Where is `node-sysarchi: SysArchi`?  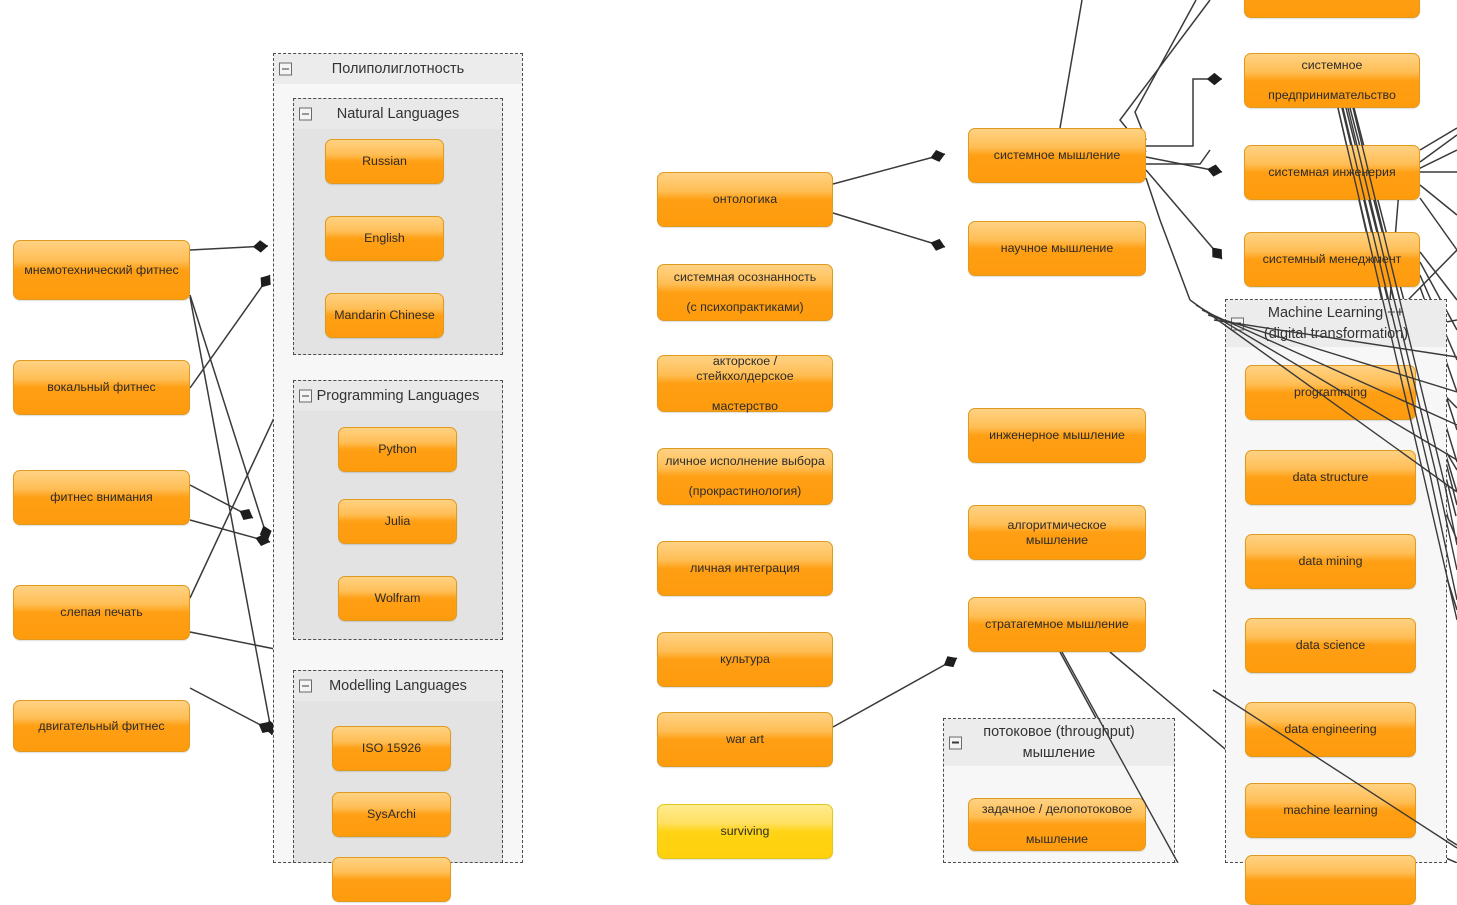
node-sysarchi: SysArchi is located at coordinates (391, 814).